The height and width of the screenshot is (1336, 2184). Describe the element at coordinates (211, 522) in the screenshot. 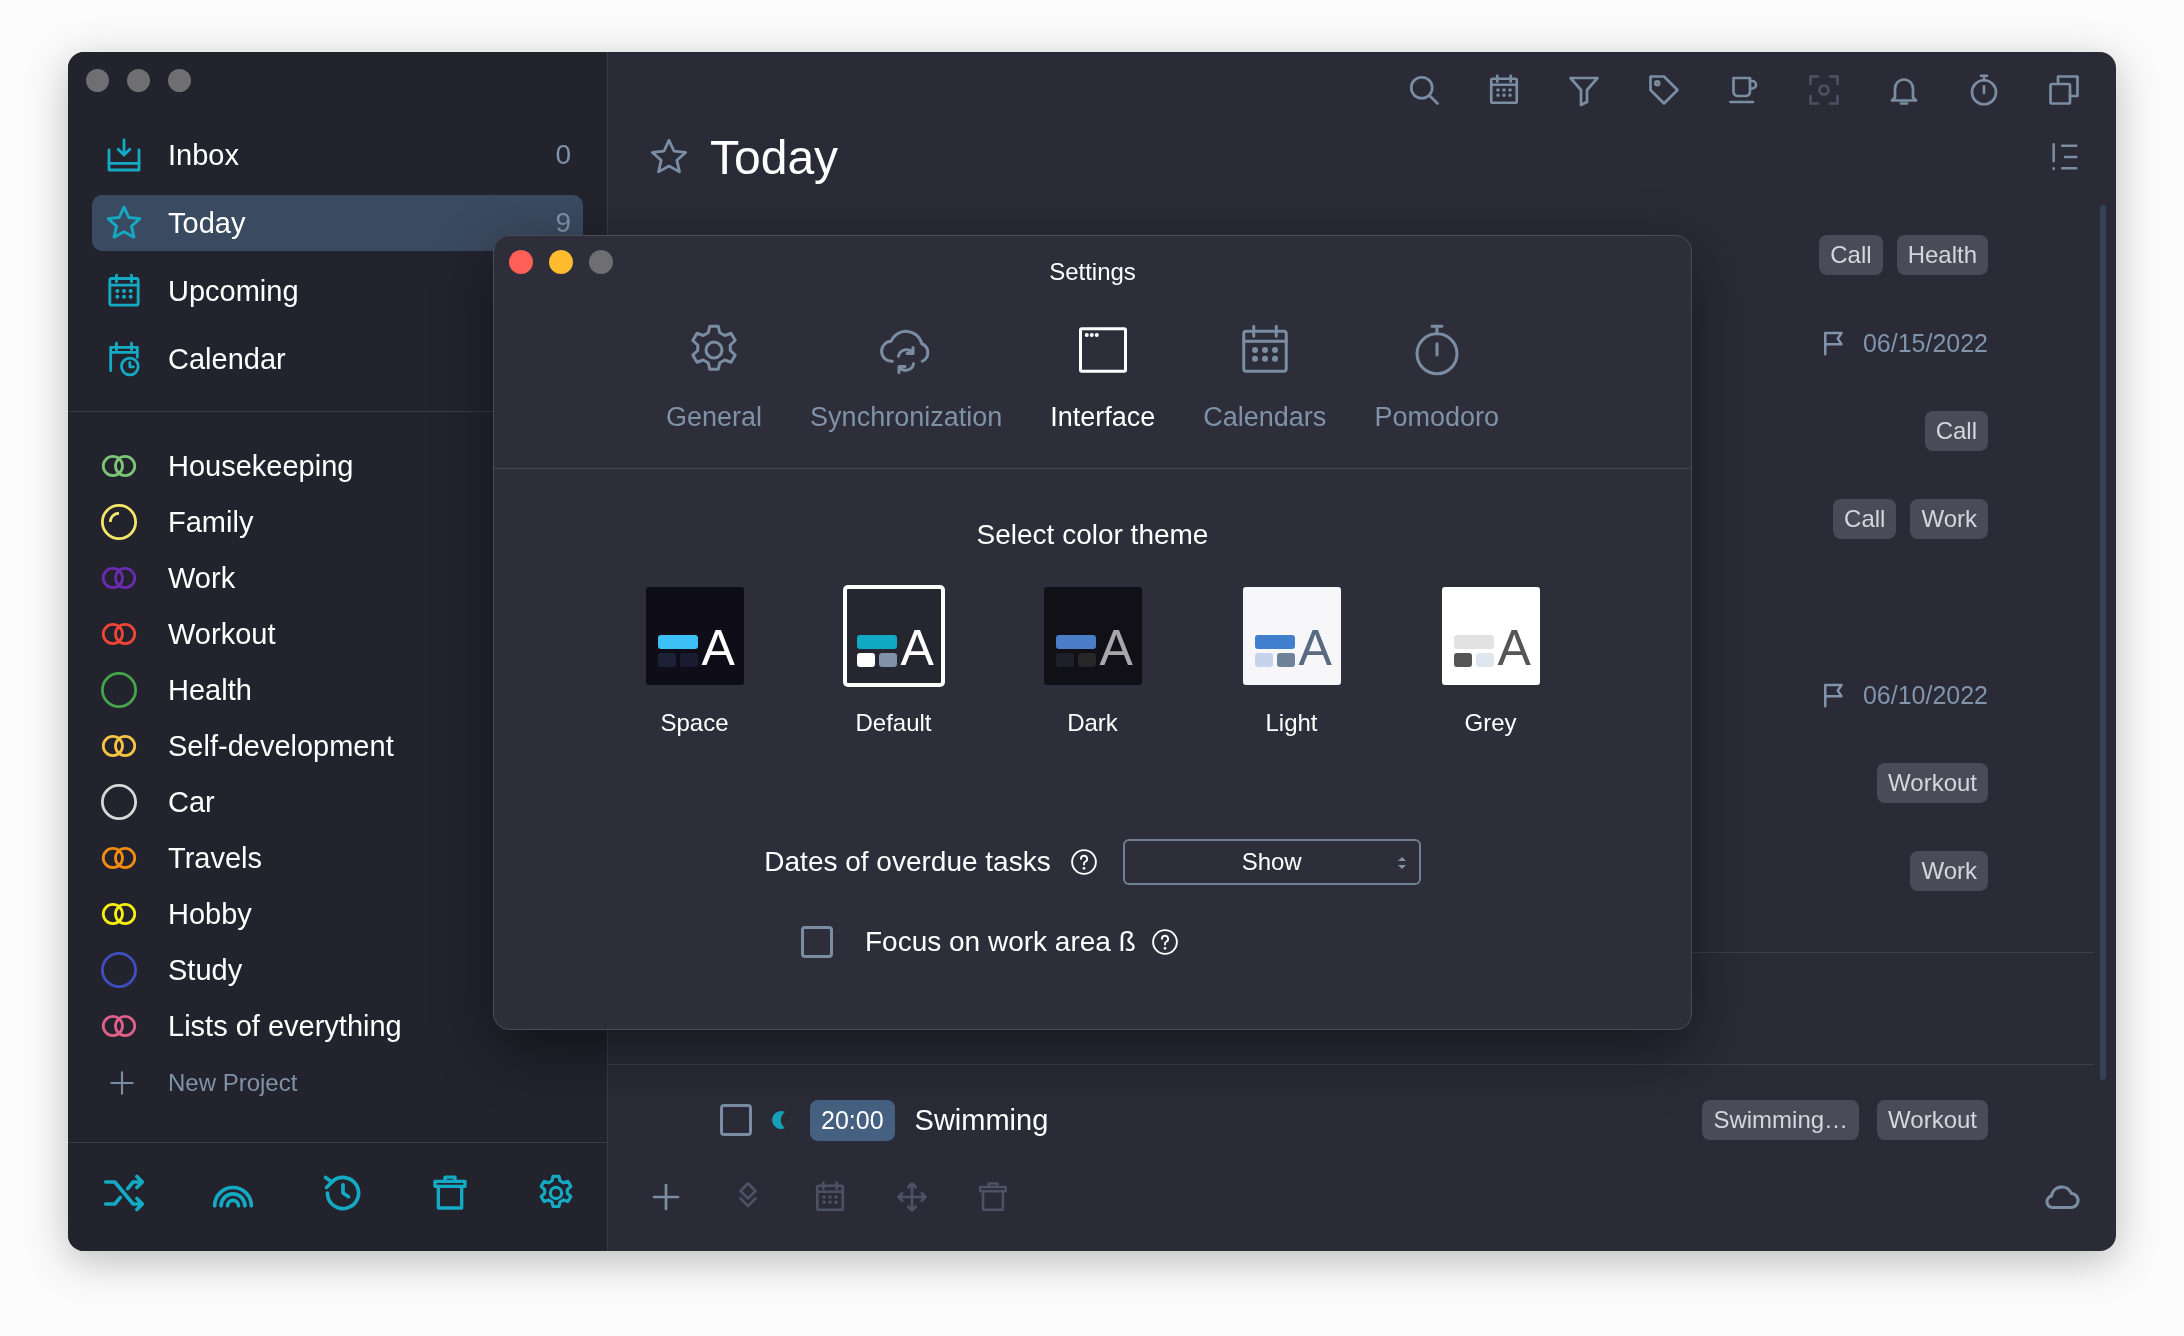

I see `project-name: Family` at that location.